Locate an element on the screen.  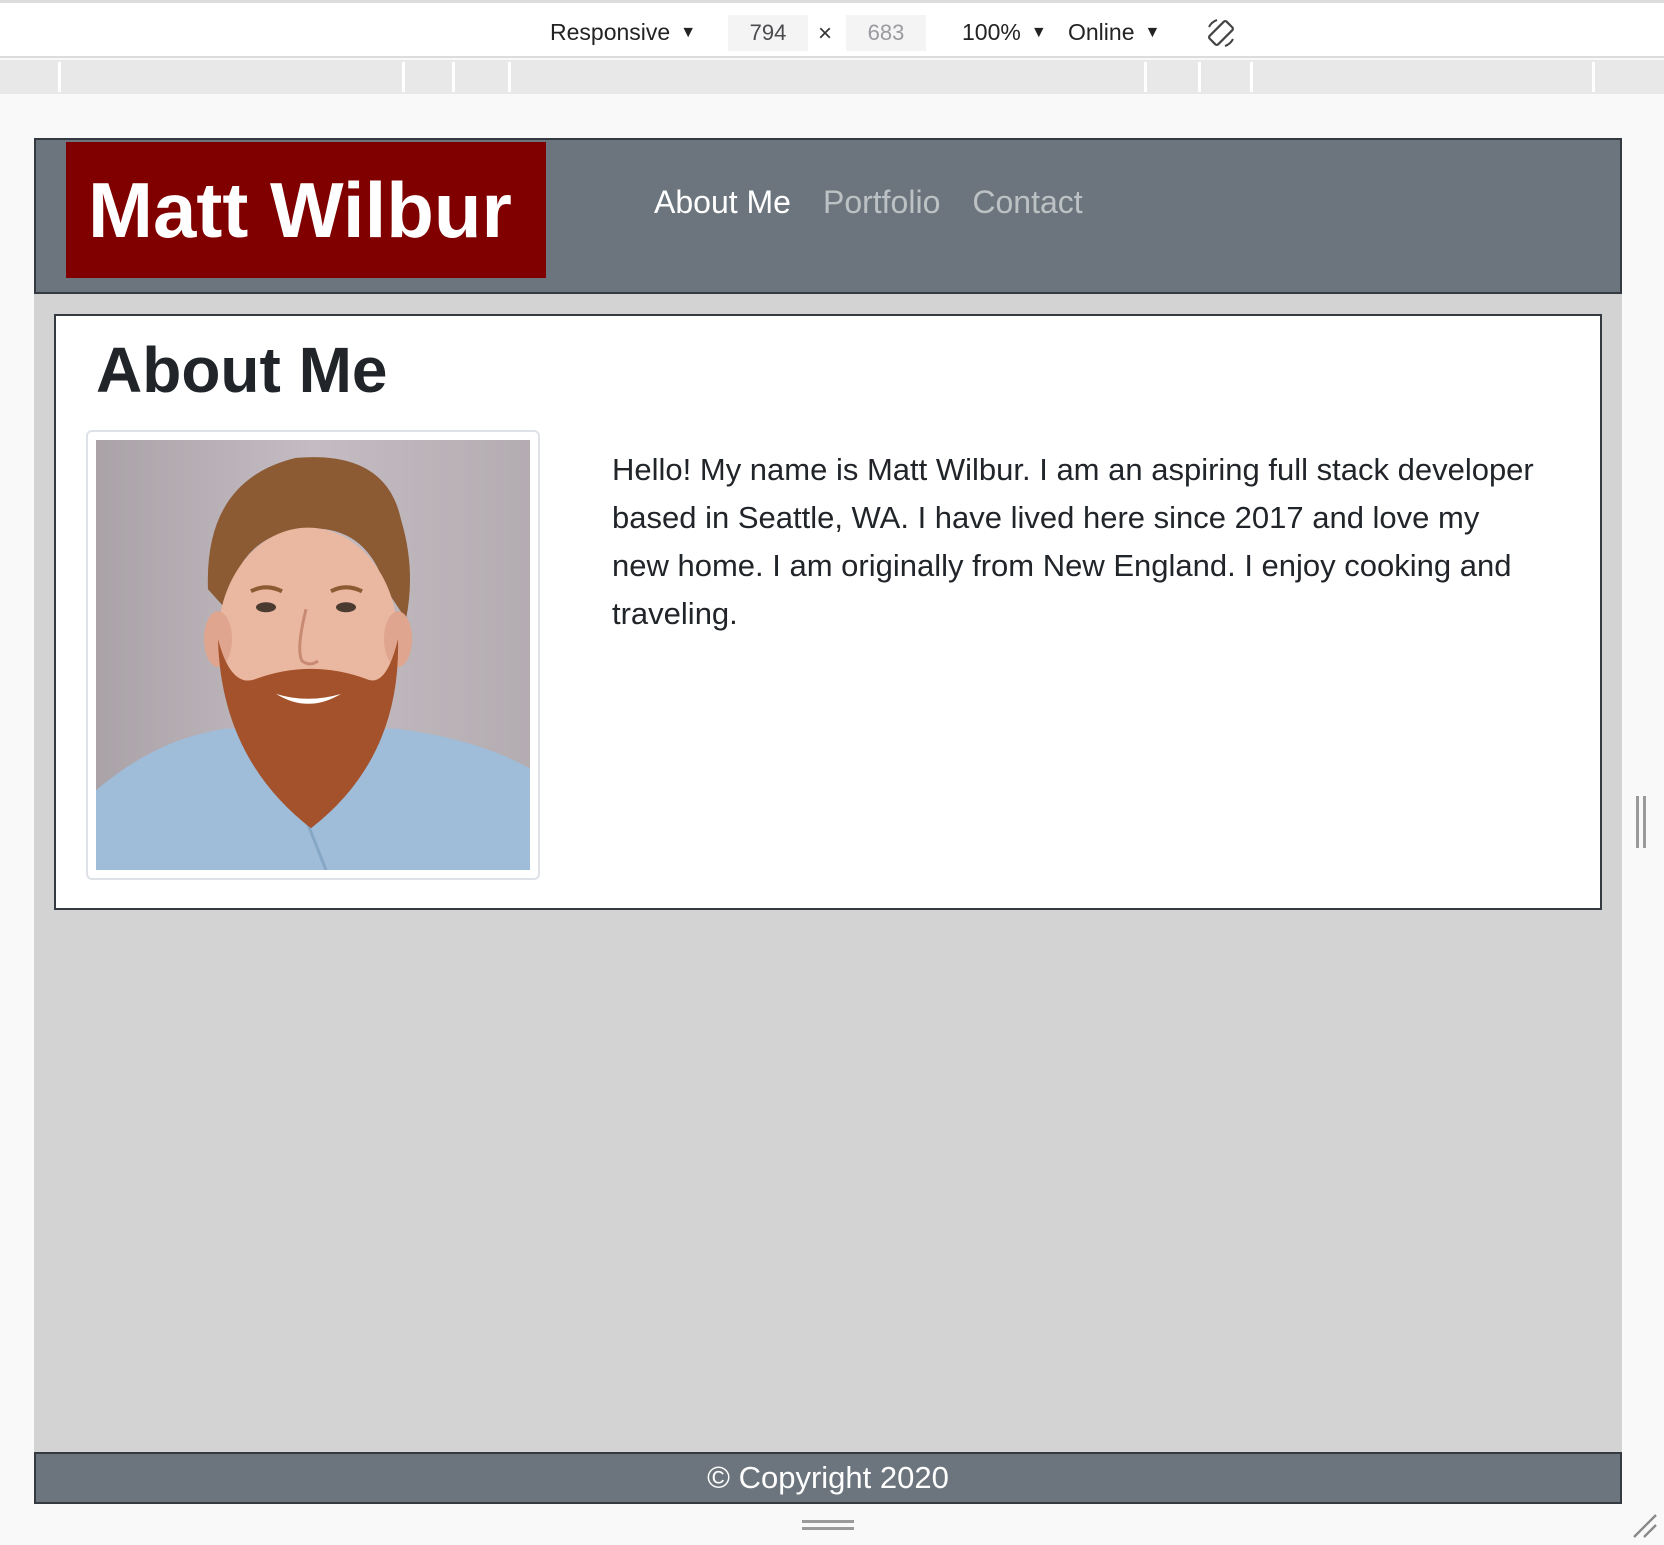
zoom-selector: 100% ▼ is located at coordinates (1004, 32).